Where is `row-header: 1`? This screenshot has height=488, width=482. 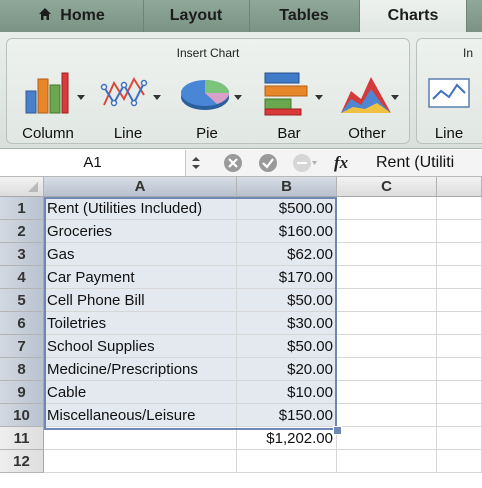
row-header: 1 is located at coordinates (22, 208).